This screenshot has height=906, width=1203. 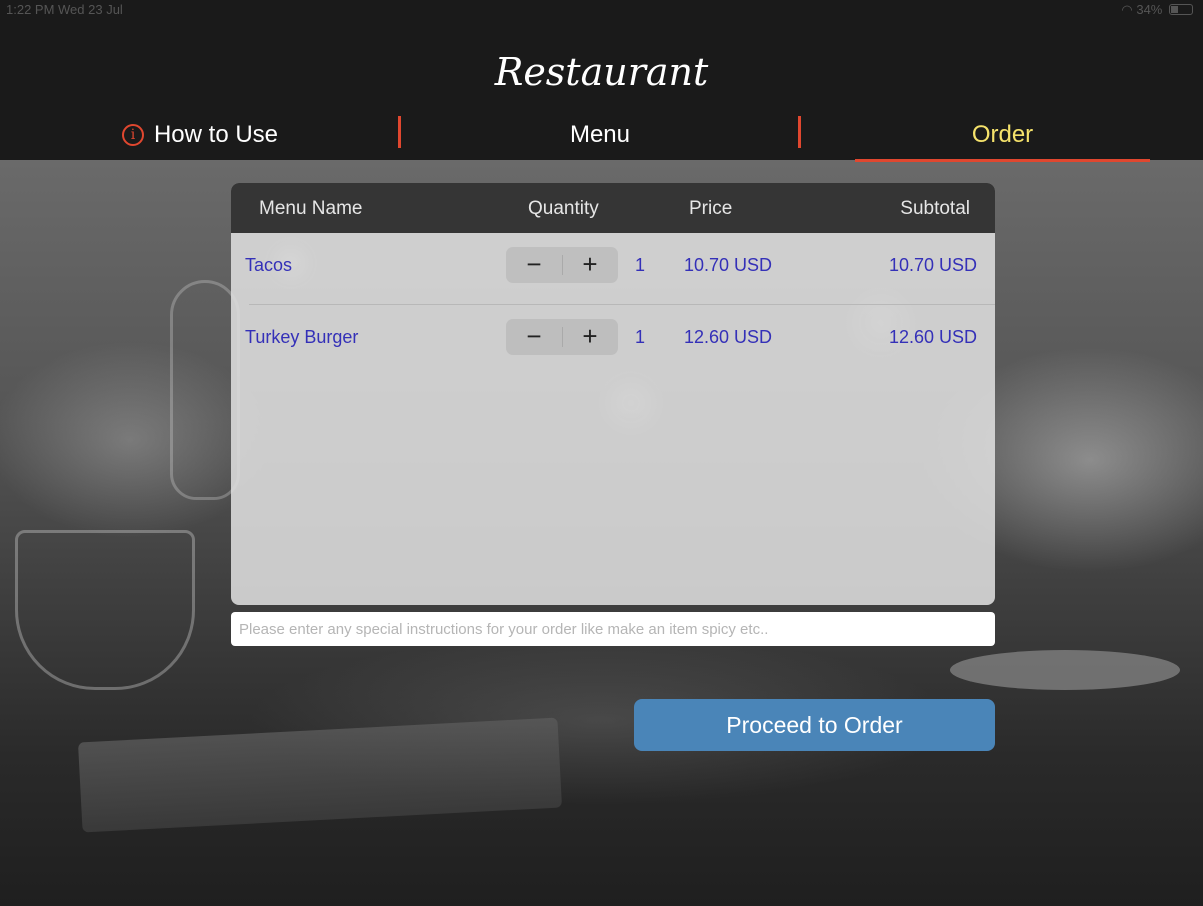 I want to click on item-subtotal: 10.70 USD, so click(x=932, y=265).